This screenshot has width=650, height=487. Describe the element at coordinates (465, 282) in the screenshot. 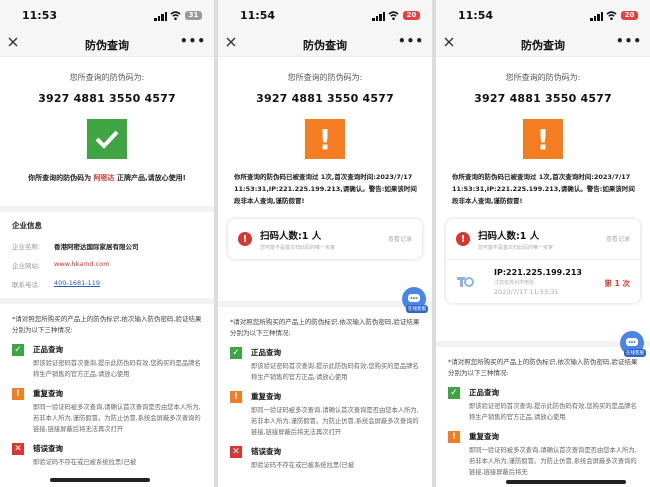

I see `logo-icon` at that location.